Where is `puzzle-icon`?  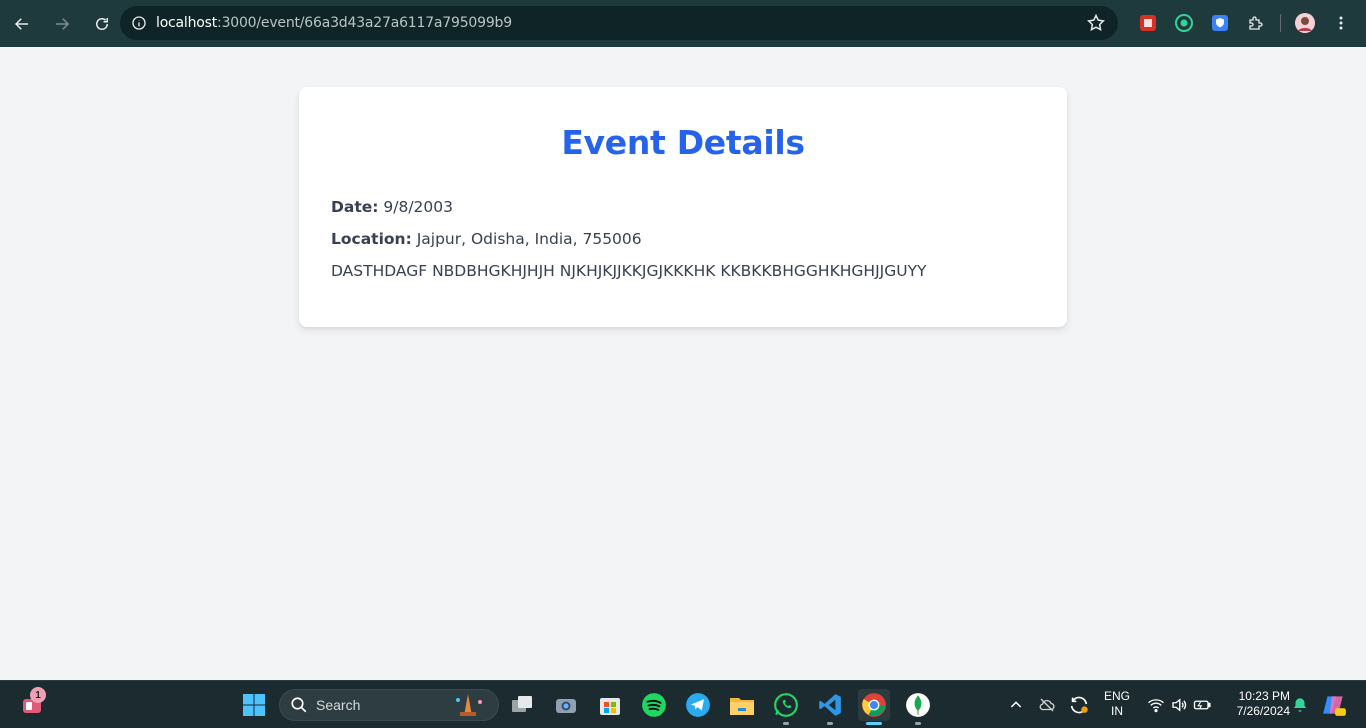
puzzle-icon is located at coordinates (1256, 23).